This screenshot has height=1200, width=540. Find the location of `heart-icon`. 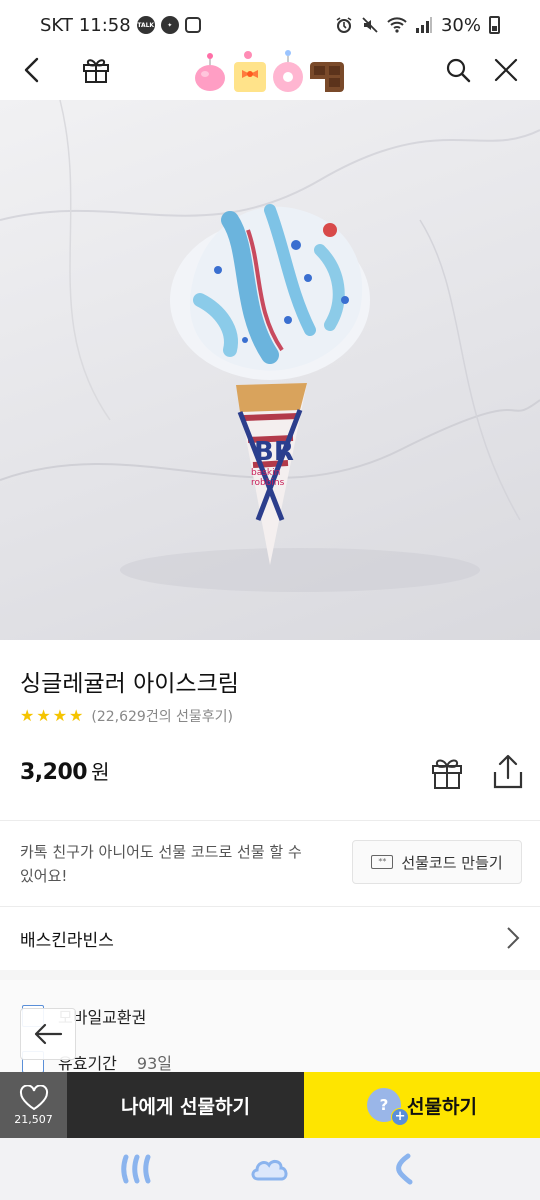

heart-icon is located at coordinates (33, 1097).